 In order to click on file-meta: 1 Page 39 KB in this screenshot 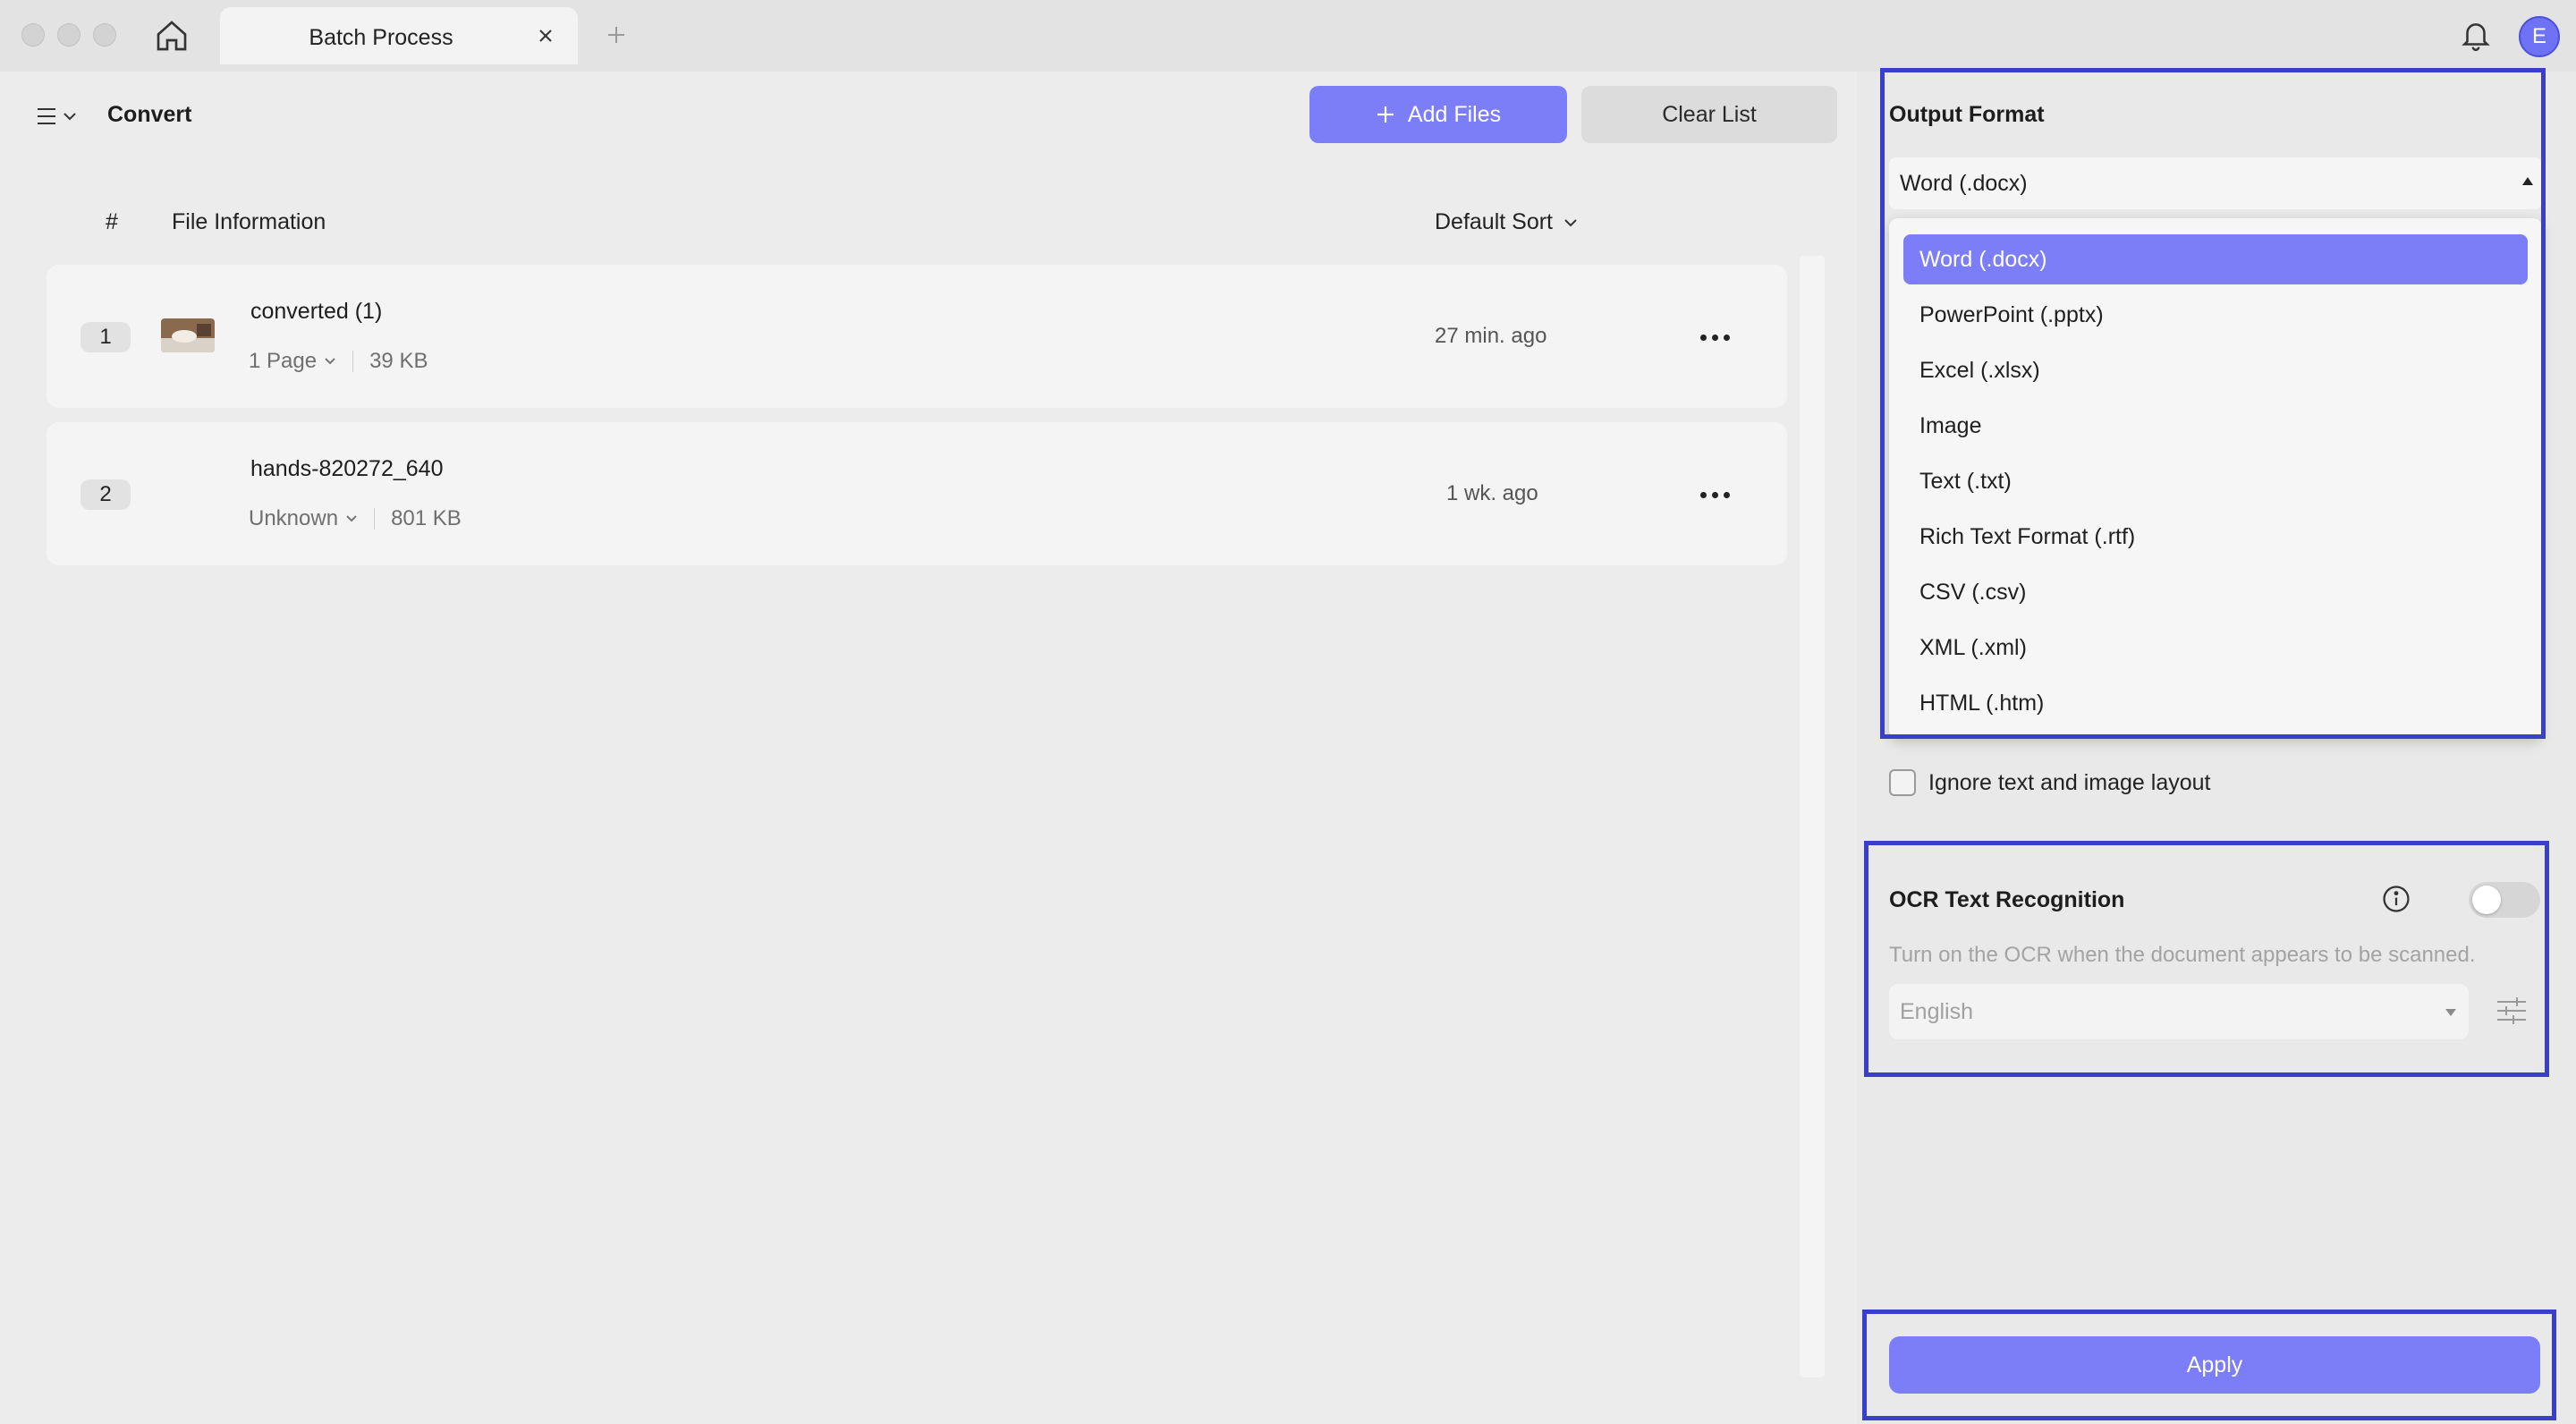, I will do `click(338, 361)`.